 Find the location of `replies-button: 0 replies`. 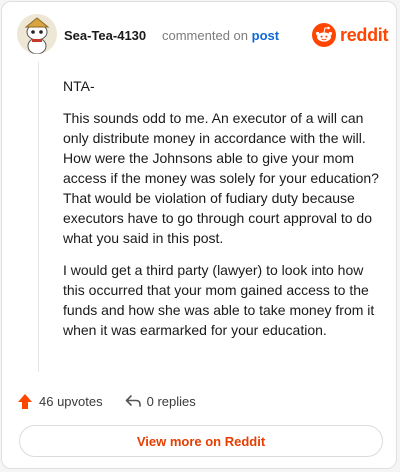

replies-button: 0 replies is located at coordinates (160, 401).